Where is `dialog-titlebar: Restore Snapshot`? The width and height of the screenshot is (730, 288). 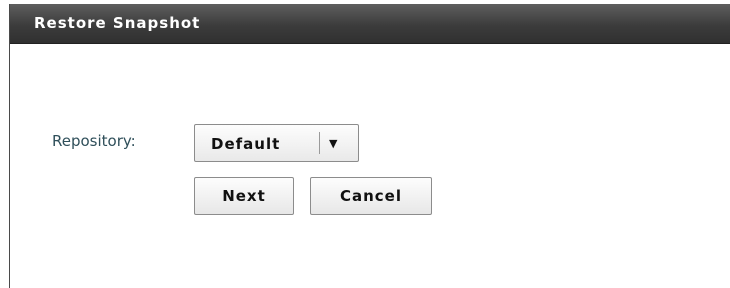 dialog-titlebar: Restore Snapshot is located at coordinates (370, 24).